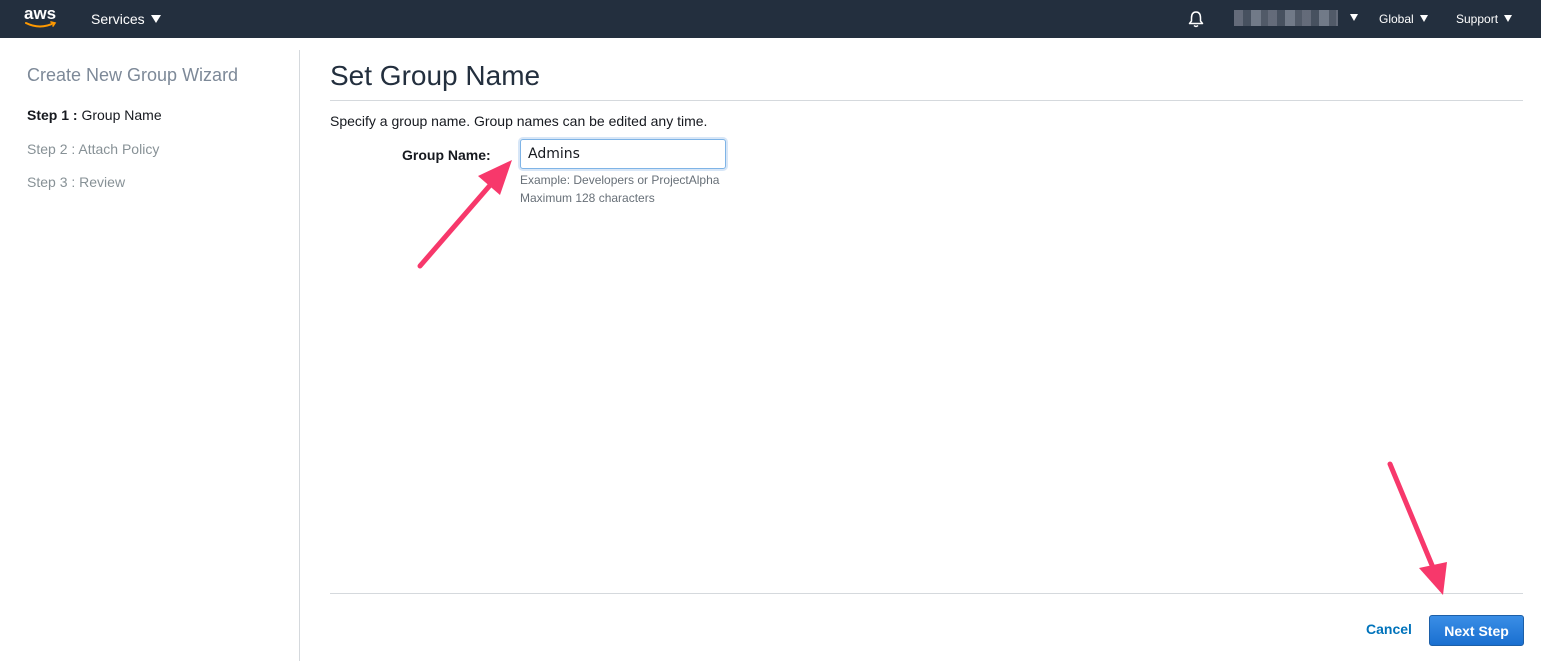 This screenshot has height=661, width=1541. What do you see at coordinates (1396, 19) in the screenshot?
I see `region-label: Global` at bounding box center [1396, 19].